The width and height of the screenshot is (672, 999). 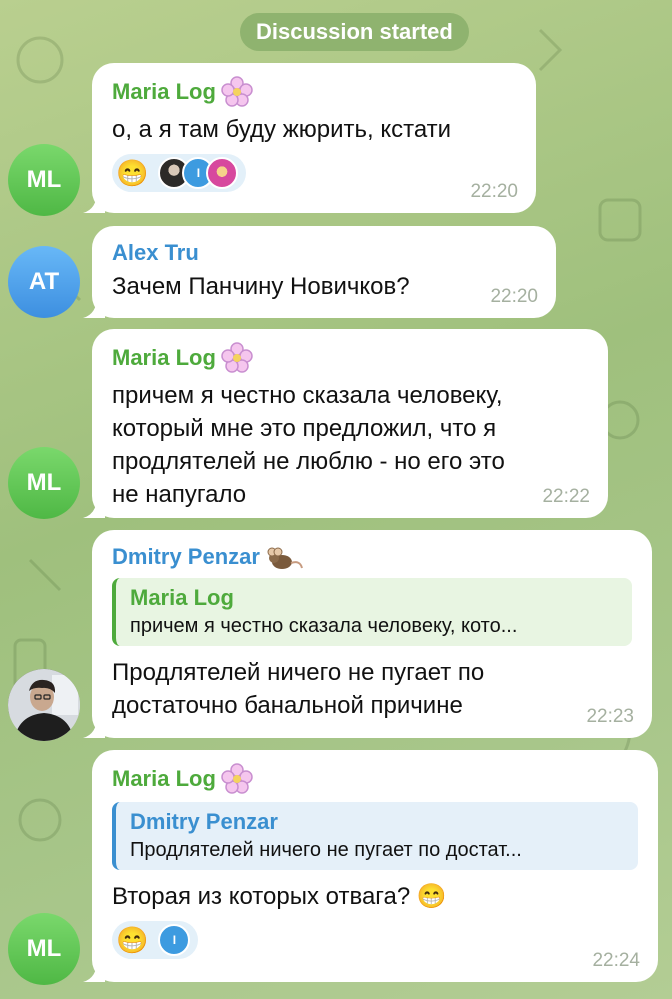 What do you see at coordinates (372, 557) in the screenshot?
I see `sender-name: Dmitry Penzar` at bounding box center [372, 557].